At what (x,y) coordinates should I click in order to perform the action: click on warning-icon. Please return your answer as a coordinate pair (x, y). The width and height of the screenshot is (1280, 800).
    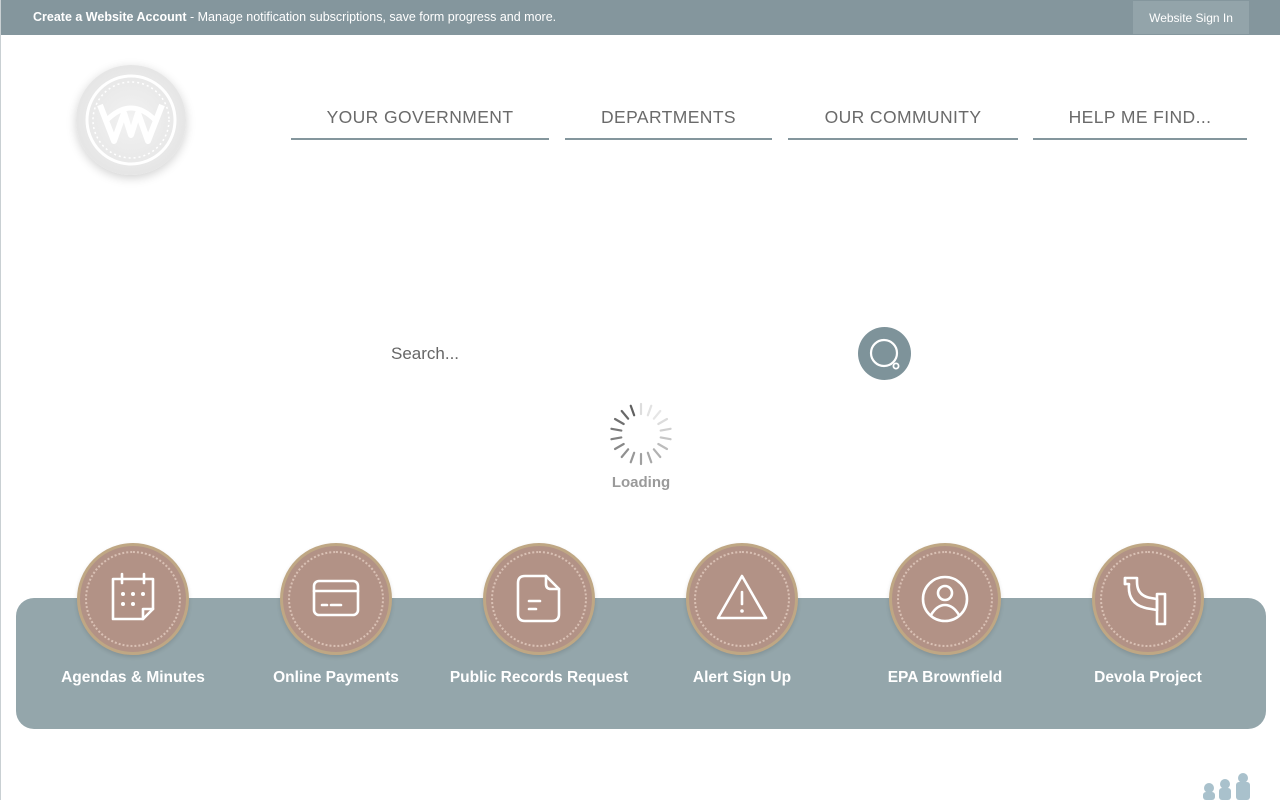
    Looking at the image, I should click on (742, 597).